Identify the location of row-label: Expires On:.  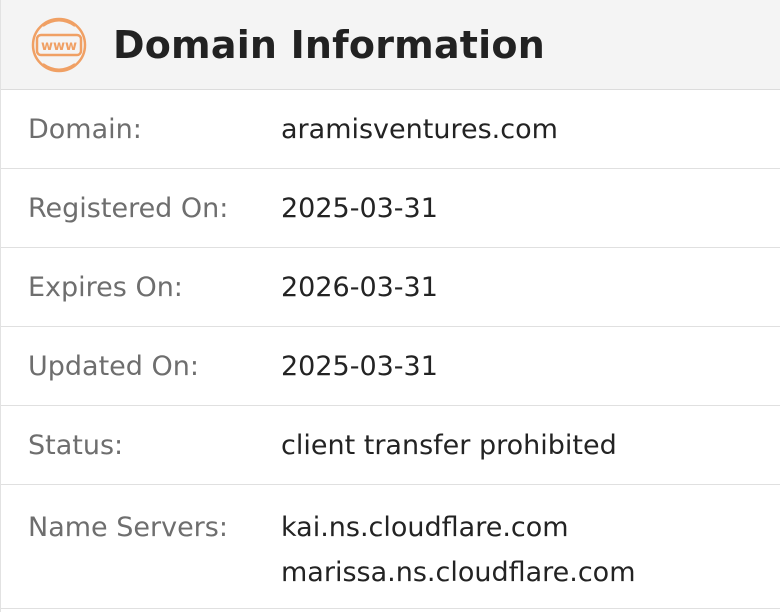
(105, 287).